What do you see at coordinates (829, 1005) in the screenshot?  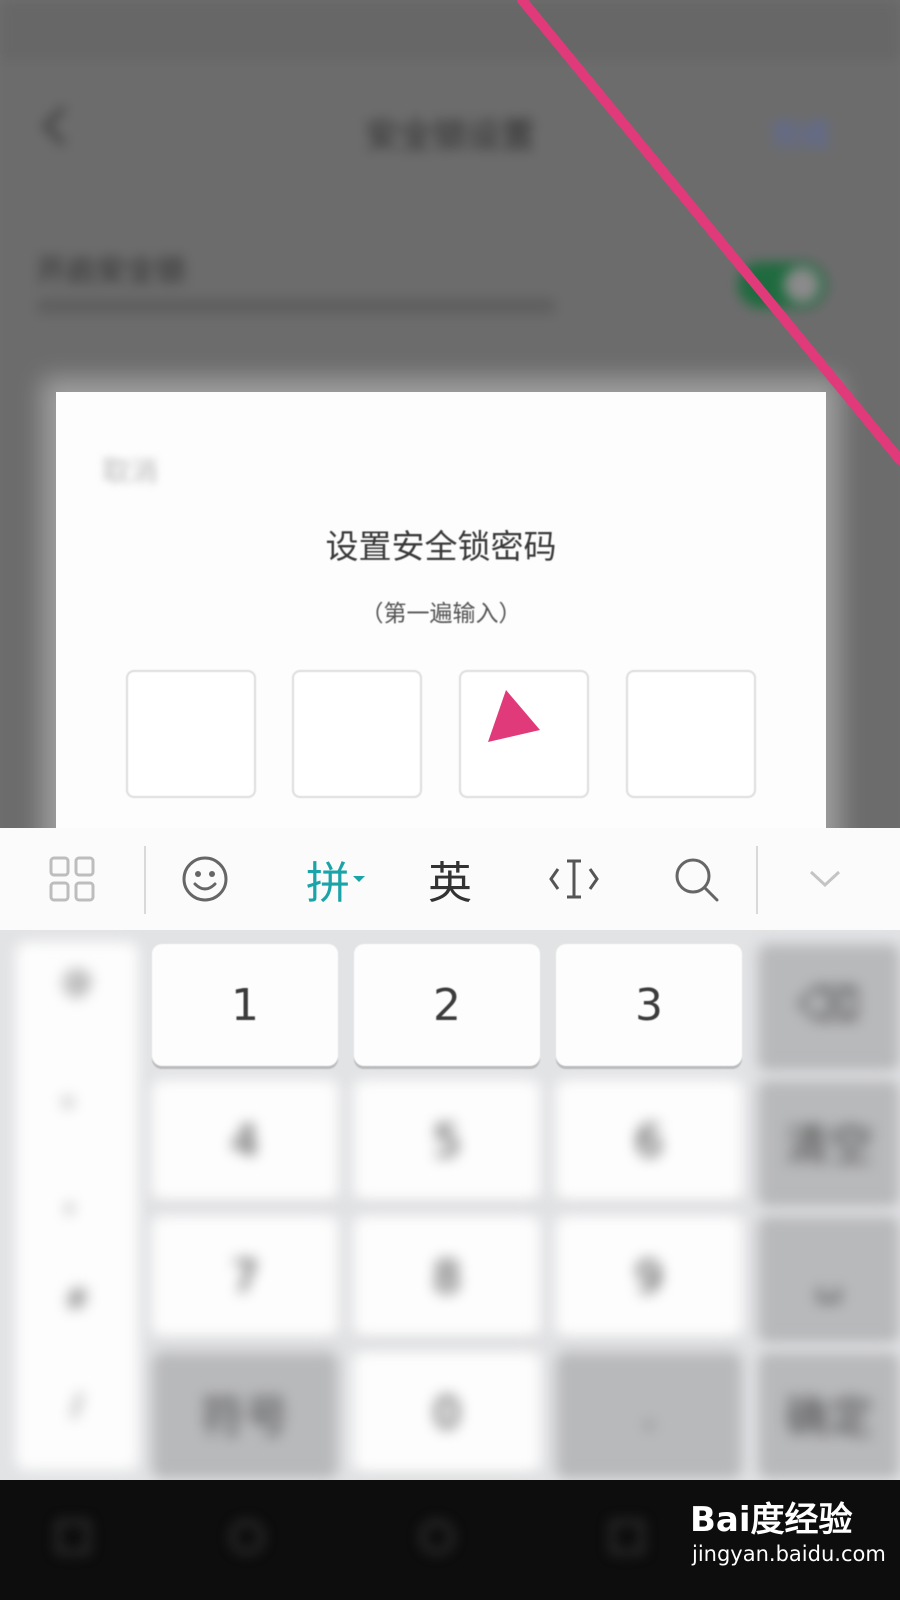 I see `delete-key: ⌫` at bounding box center [829, 1005].